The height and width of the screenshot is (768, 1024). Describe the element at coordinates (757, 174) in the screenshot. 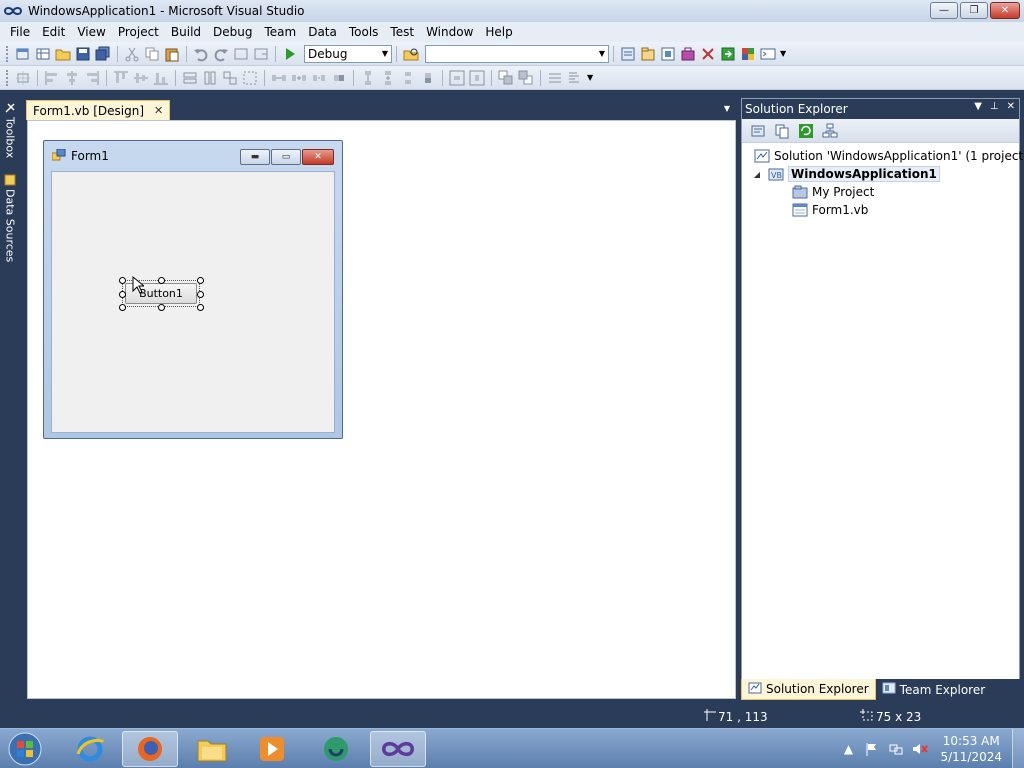

I see `expand-triangle-icon: ◢` at that location.